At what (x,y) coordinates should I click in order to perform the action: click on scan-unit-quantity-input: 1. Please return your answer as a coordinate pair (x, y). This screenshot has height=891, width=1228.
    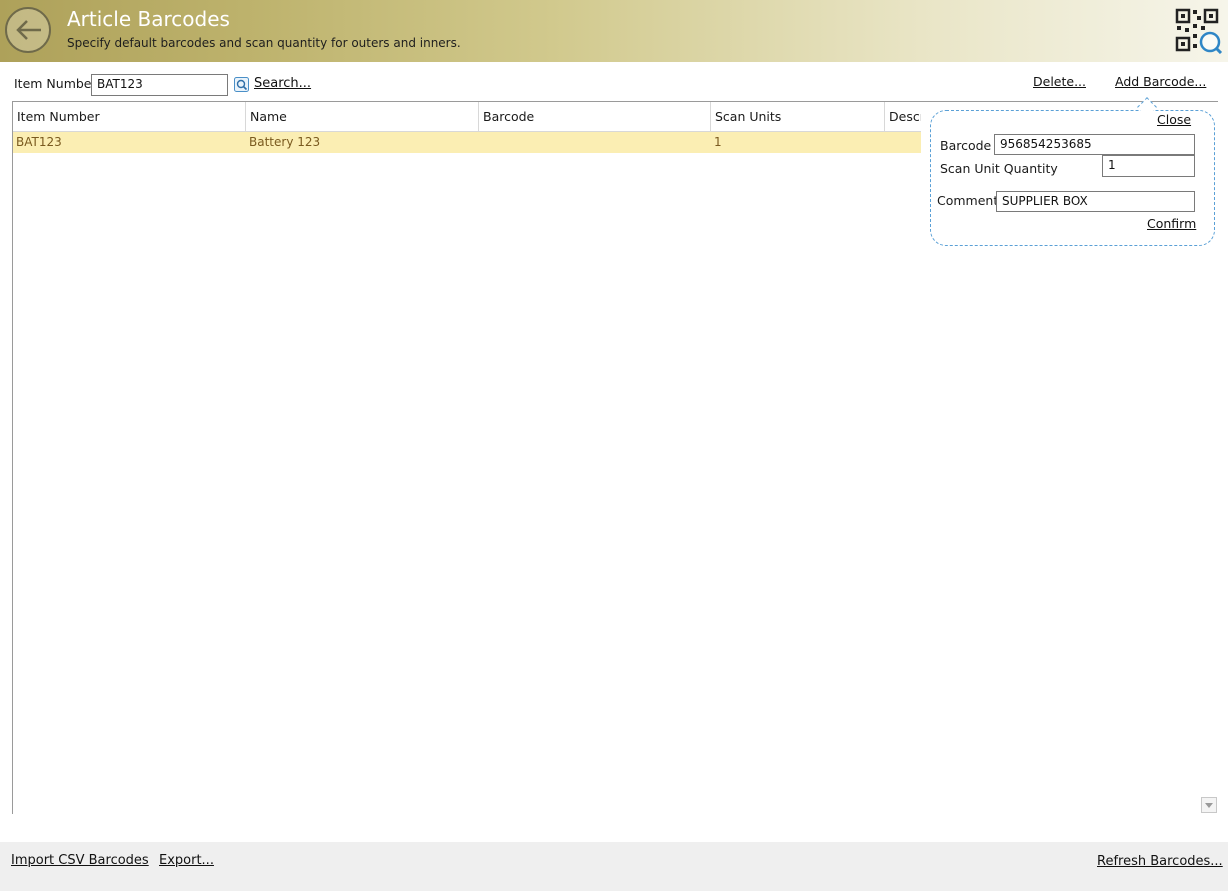
    Looking at the image, I should click on (1148, 166).